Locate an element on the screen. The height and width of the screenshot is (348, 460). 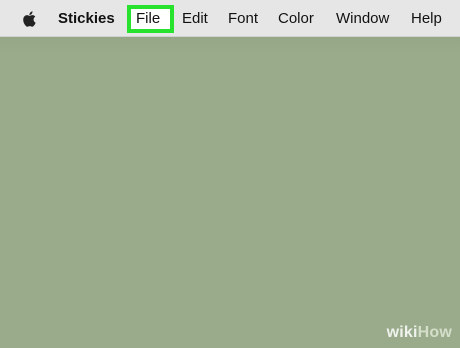
menu-help: Help is located at coordinates (426, 18).